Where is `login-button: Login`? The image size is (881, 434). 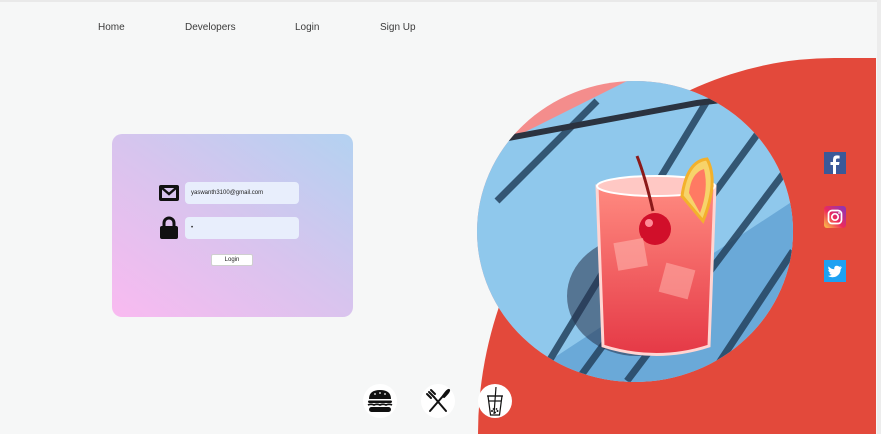 login-button: Login is located at coordinates (232, 260).